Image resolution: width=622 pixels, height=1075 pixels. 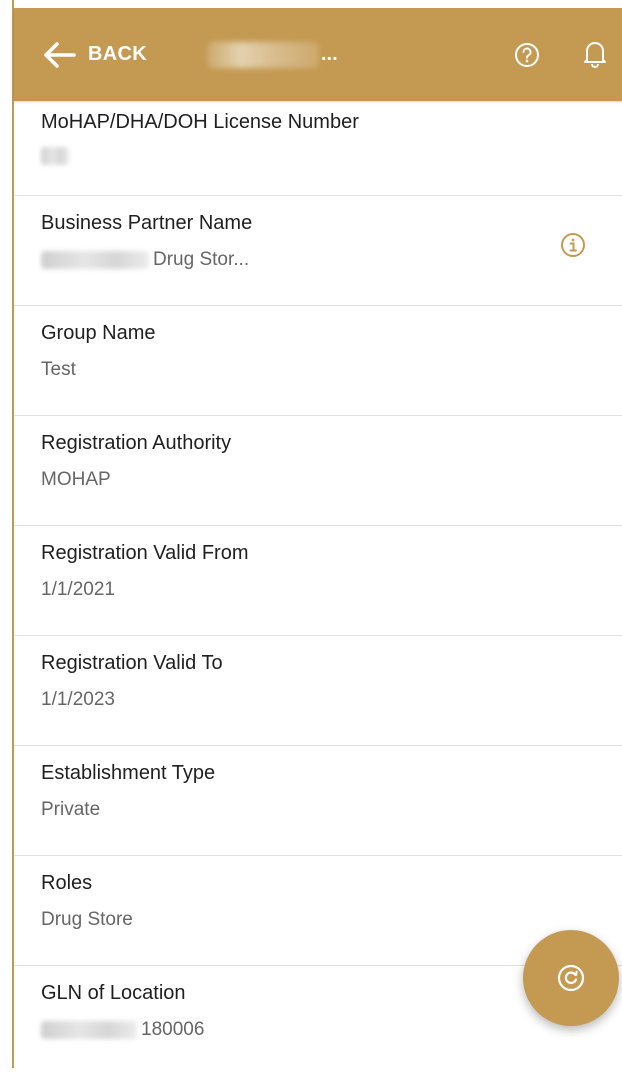 What do you see at coordinates (200, 122) in the screenshot?
I see `field-label: MoHAP/DHA/DOH License Number` at bounding box center [200, 122].